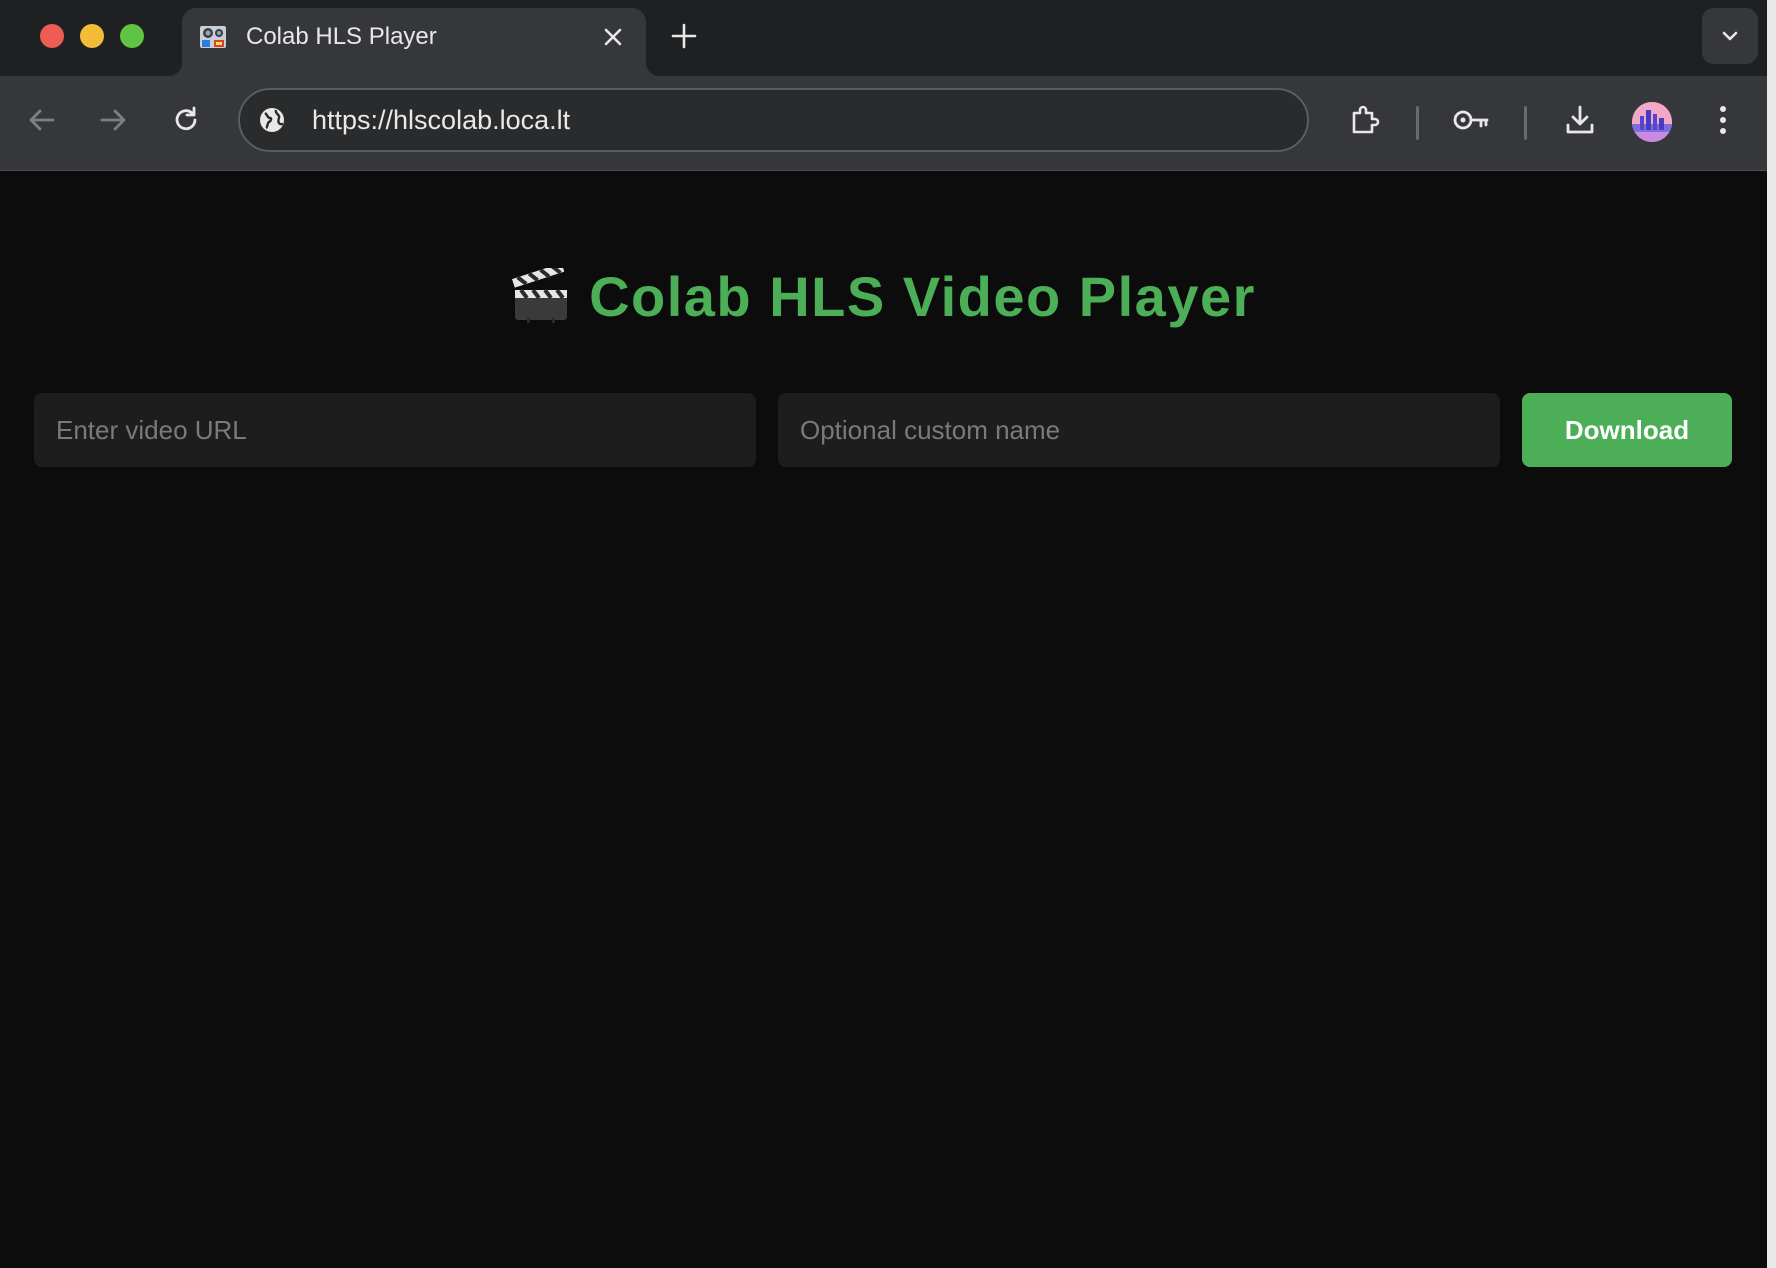  Describe the element at coordinates (113, 120) in the screenshot. I see `forward-arrow-icon` at that location.